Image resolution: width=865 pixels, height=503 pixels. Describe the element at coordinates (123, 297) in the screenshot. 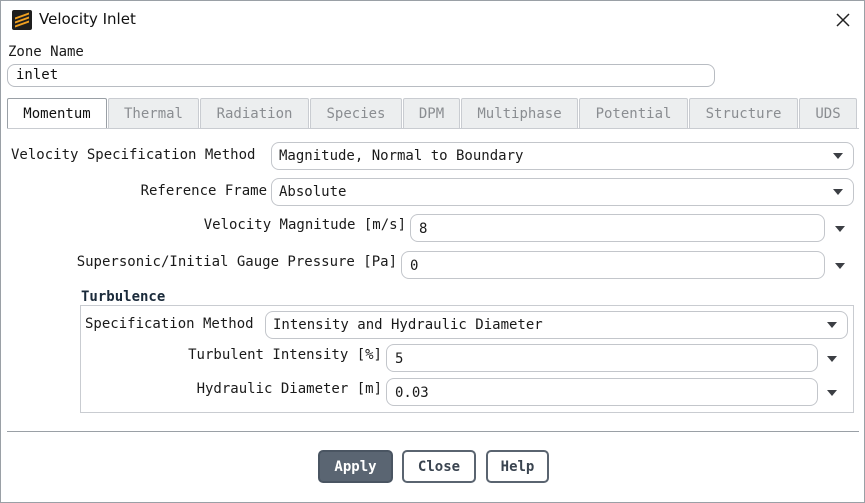

I see `turbulence-group-title: Turbulence` at that location.